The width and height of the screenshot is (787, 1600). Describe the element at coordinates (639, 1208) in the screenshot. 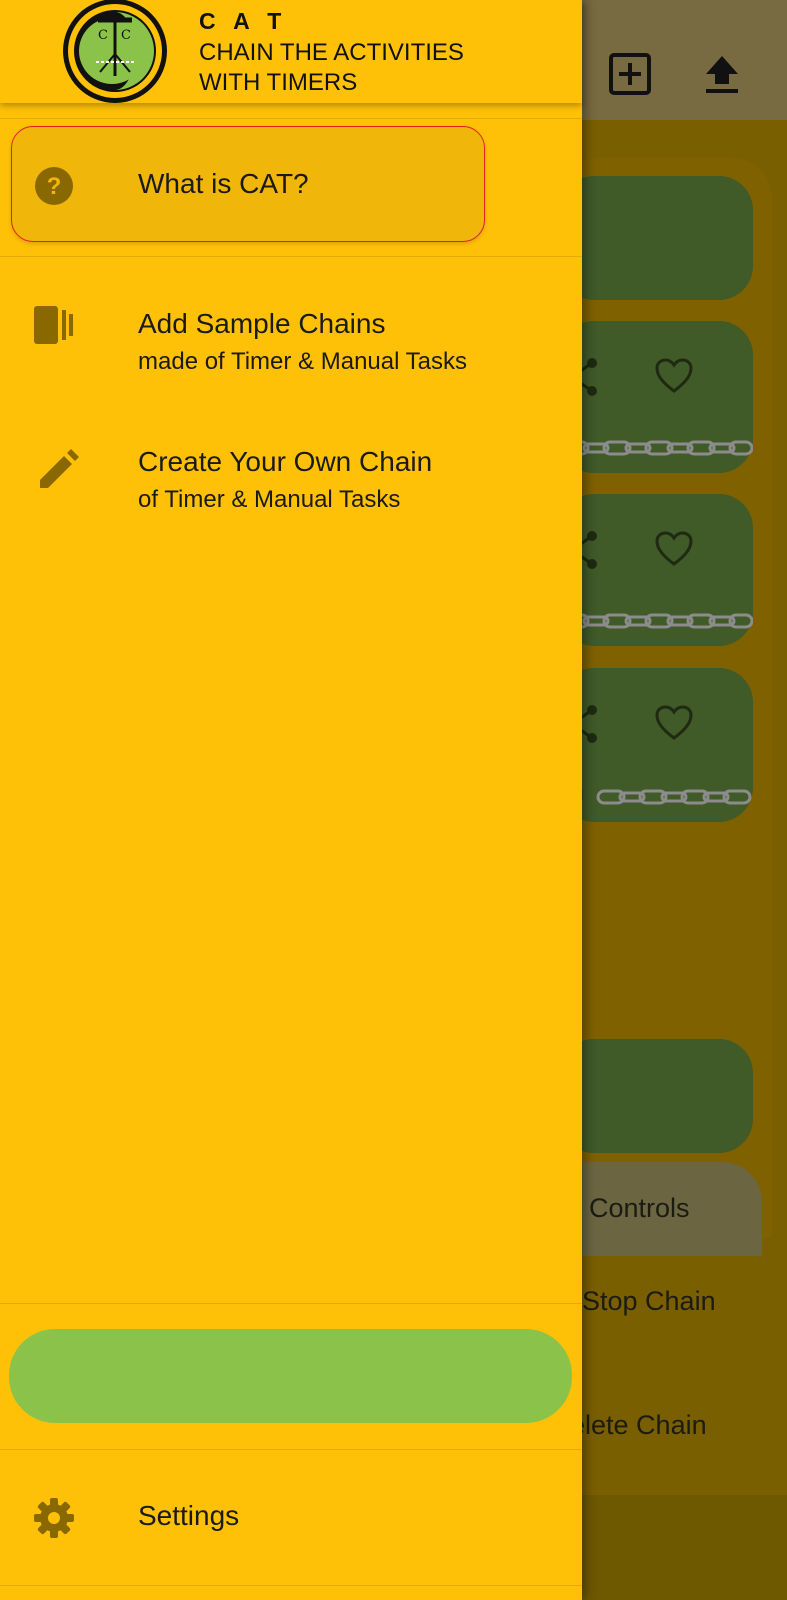

I see `controls-label: Controls` at that location.